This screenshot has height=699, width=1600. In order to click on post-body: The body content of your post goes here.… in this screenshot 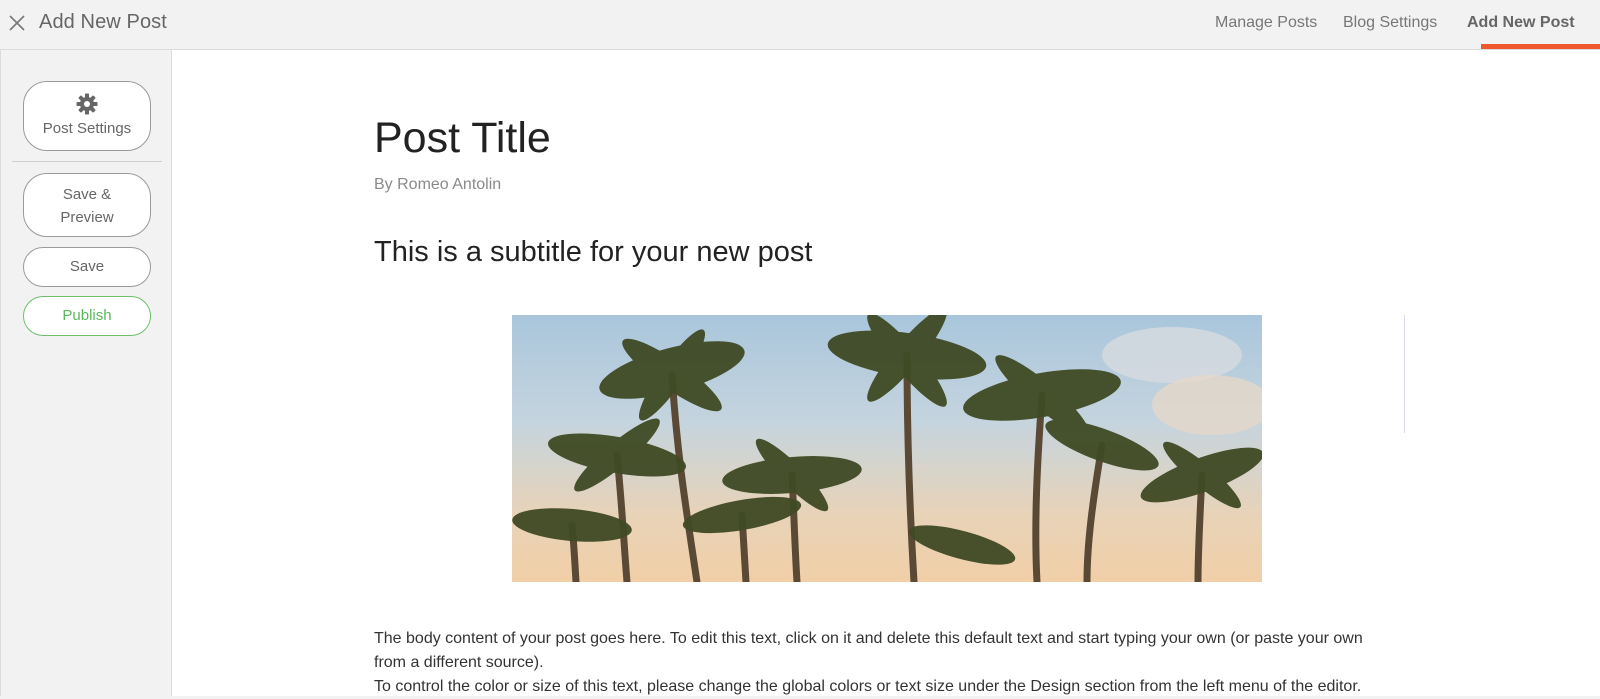, I will do `click(874, 663)`.